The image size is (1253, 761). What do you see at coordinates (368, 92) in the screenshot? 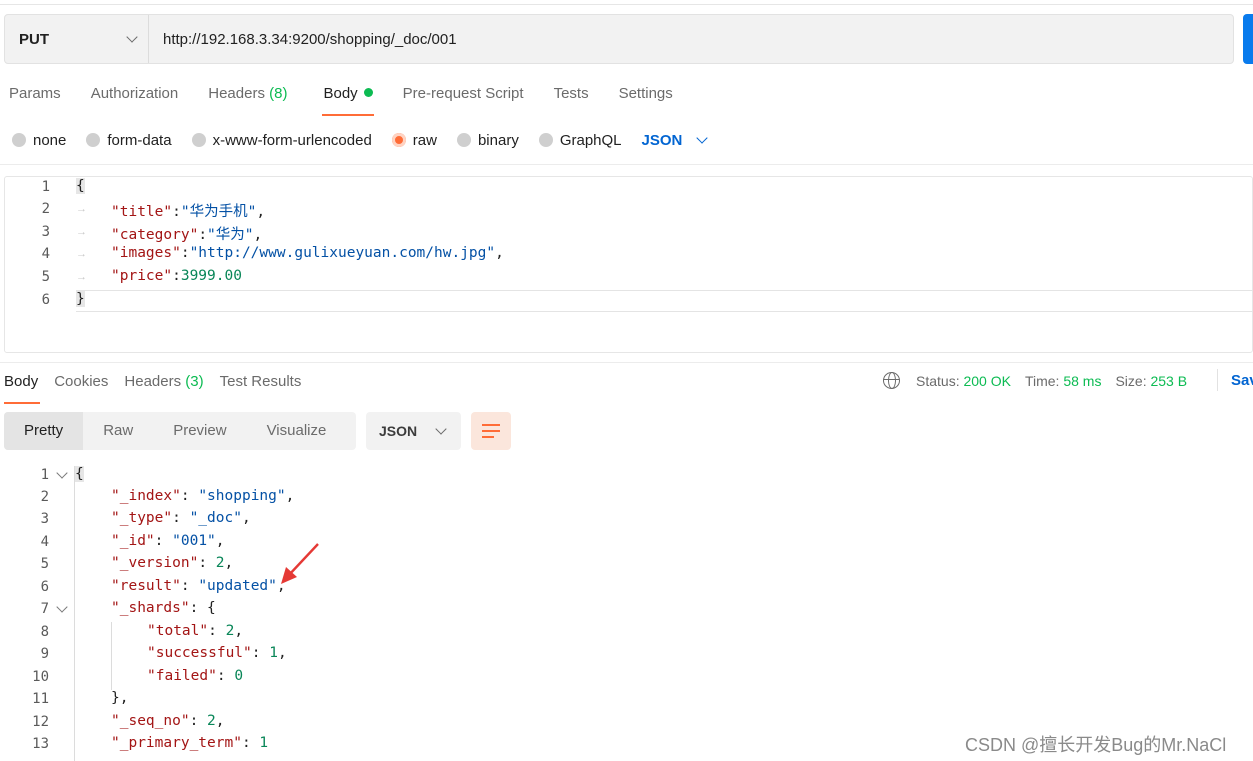
I see `body-indicator-dot` at bounding box center [368, 92].